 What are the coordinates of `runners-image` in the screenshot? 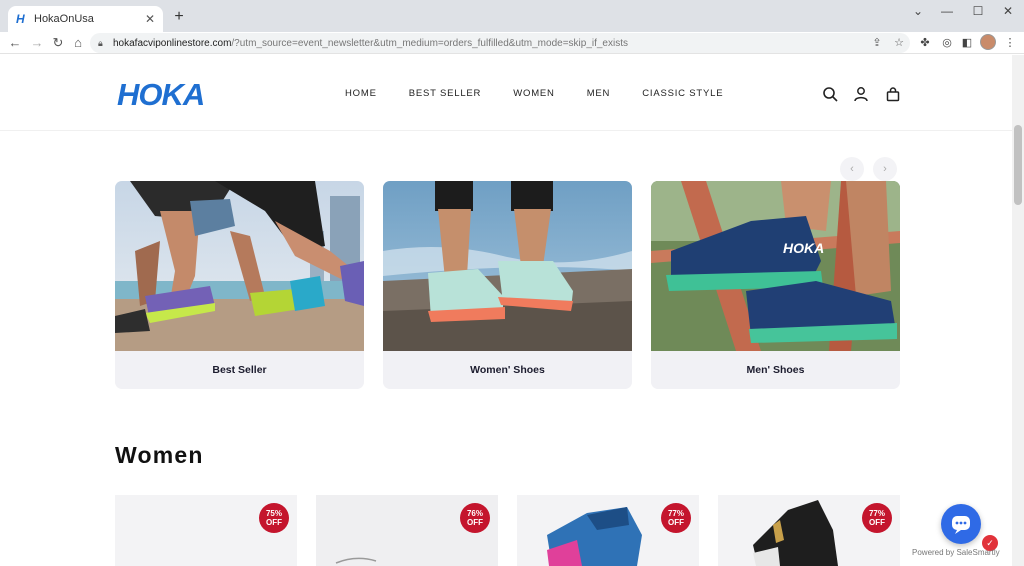 It's located at (239, 266).